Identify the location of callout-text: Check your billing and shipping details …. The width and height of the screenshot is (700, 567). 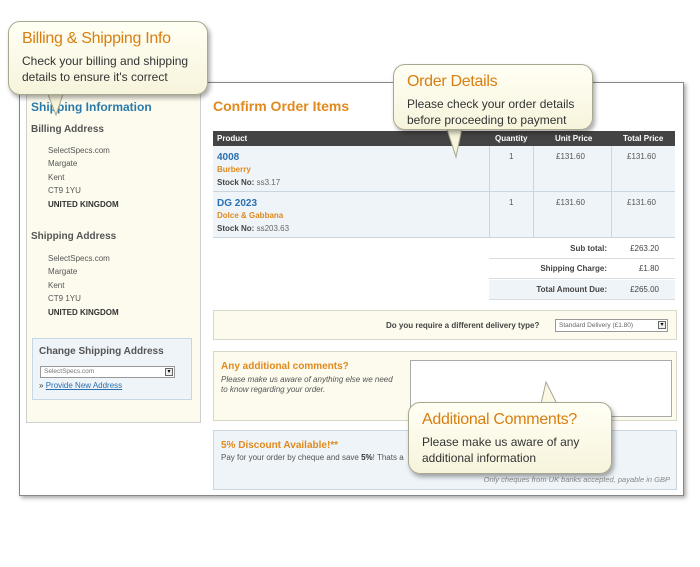
(105, 69).